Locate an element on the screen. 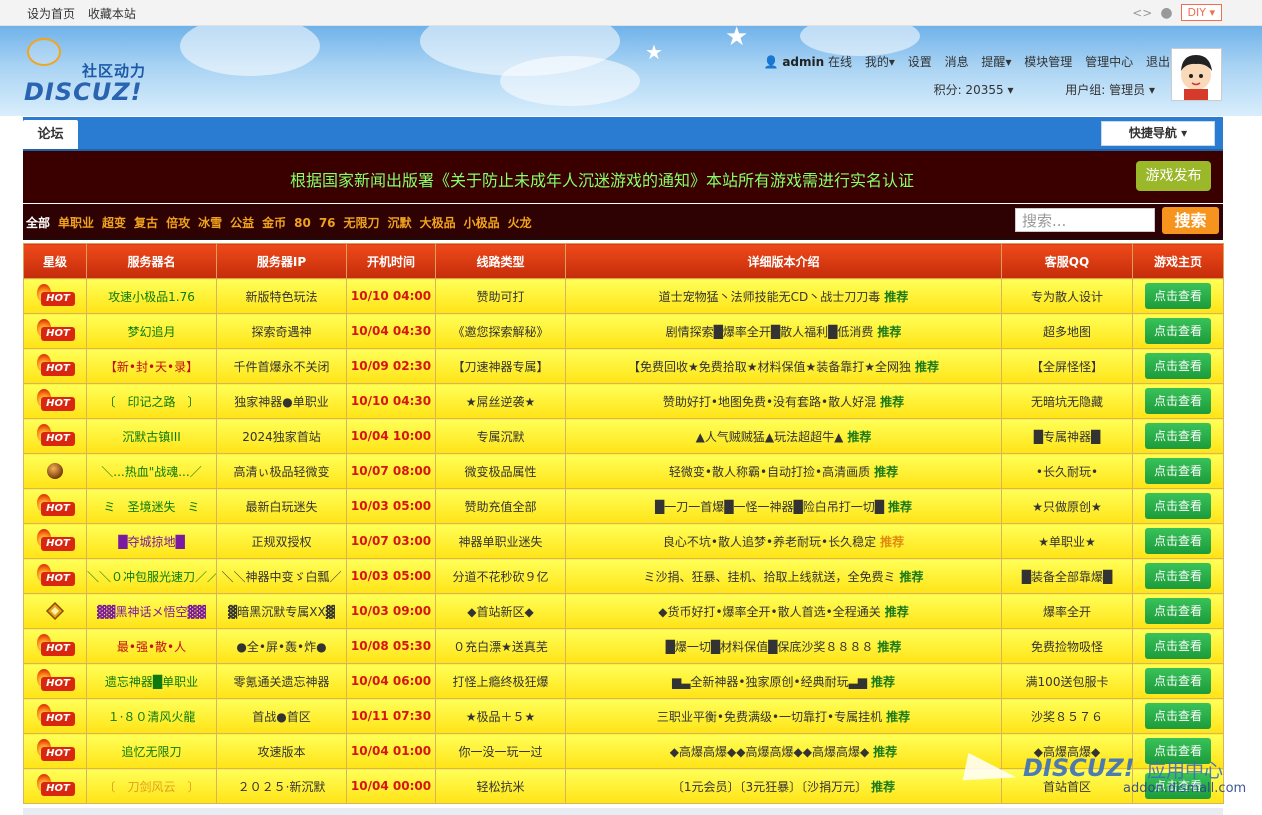 Image resolution: width=1262 pixels, height=815 pixels. qq-cell: █专属神器█ is located at coordinates (1067, 436).